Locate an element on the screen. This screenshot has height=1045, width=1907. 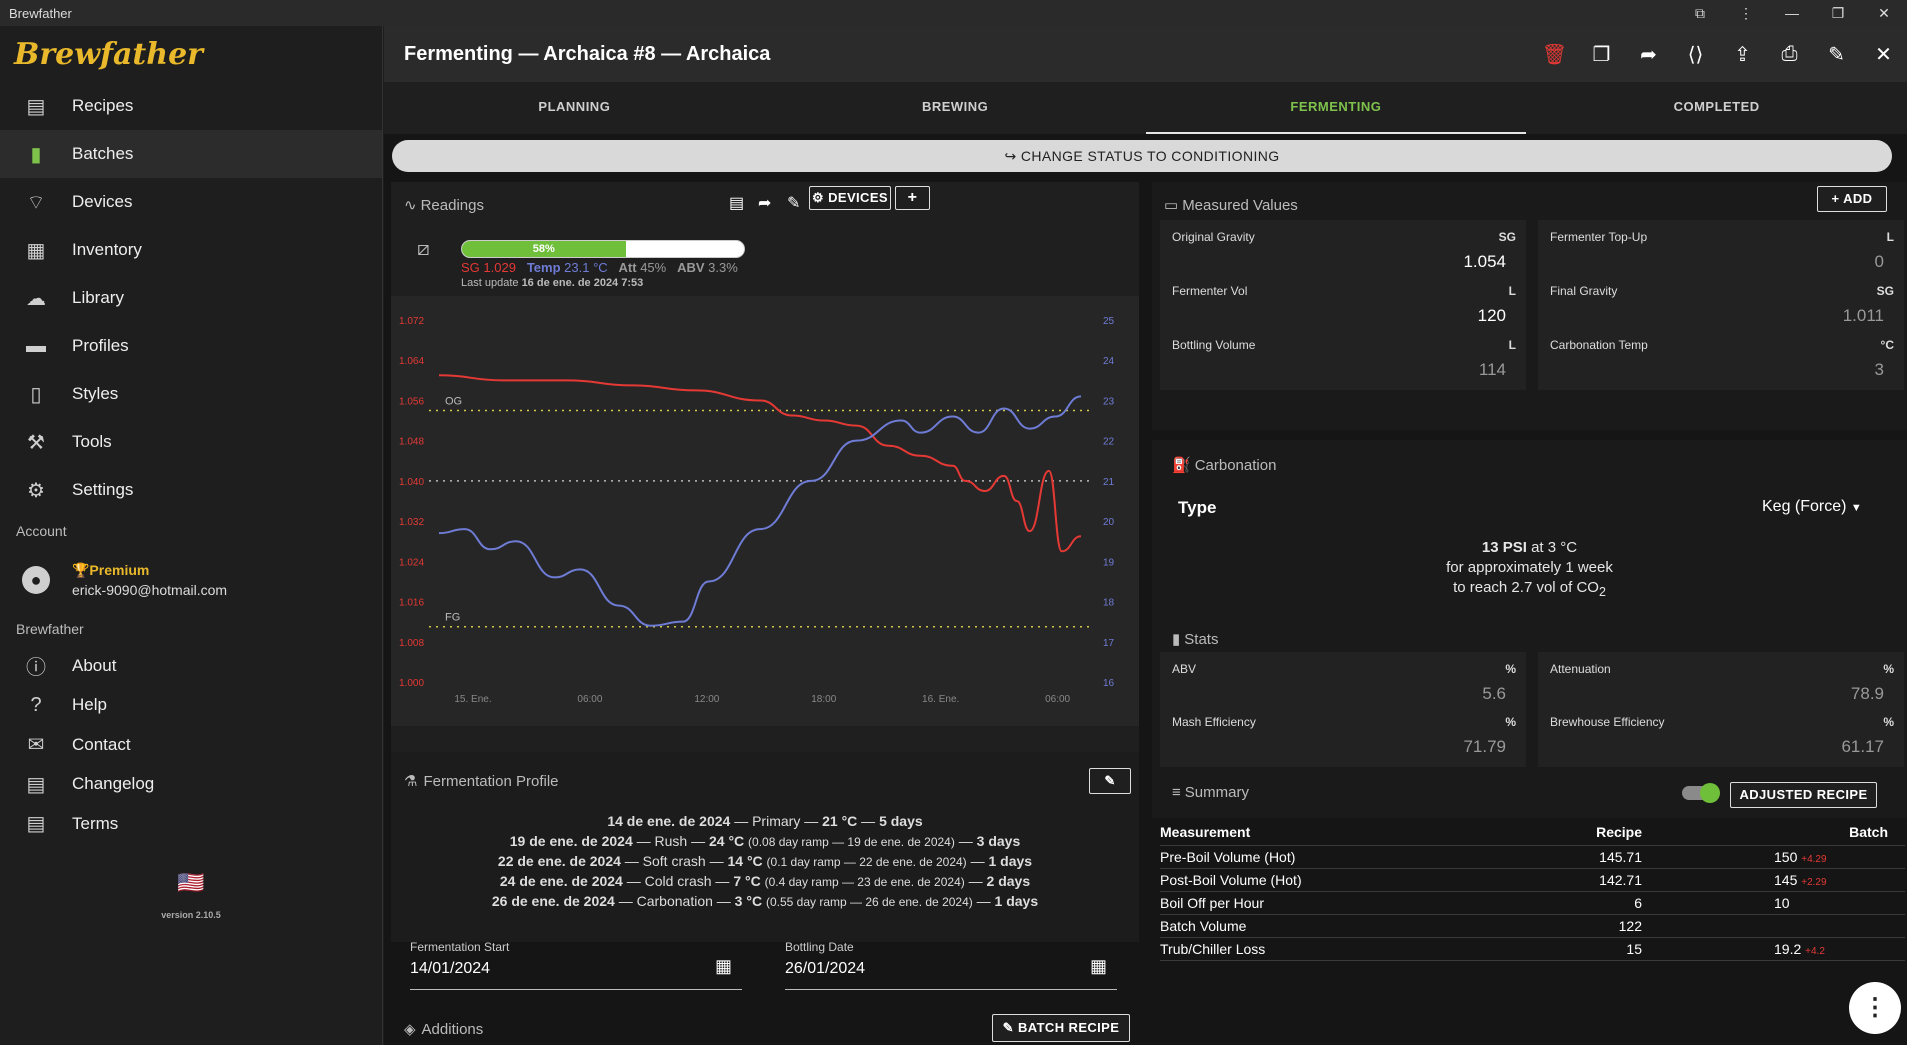
bottling-volume-field: Bottling Volume L 114 is located at coordinates (1343, 359).